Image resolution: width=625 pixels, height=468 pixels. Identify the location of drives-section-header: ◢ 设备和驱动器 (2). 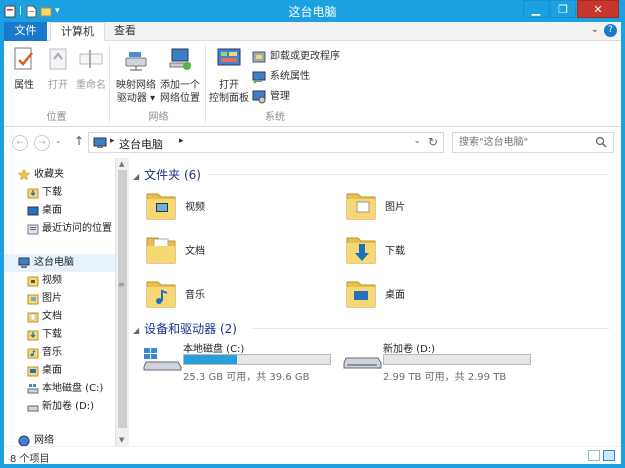
(185, 328).